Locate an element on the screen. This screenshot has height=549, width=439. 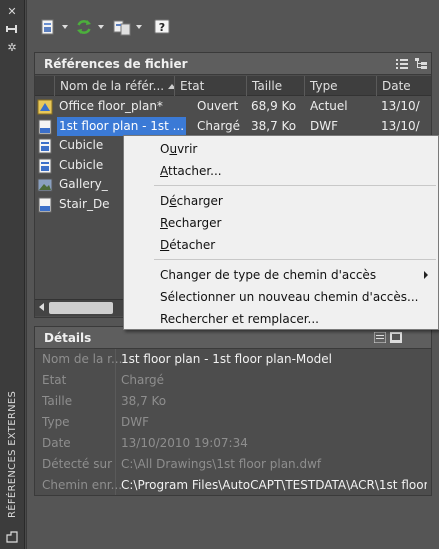
scroll-left-icon is located at coordinates (41, 307).